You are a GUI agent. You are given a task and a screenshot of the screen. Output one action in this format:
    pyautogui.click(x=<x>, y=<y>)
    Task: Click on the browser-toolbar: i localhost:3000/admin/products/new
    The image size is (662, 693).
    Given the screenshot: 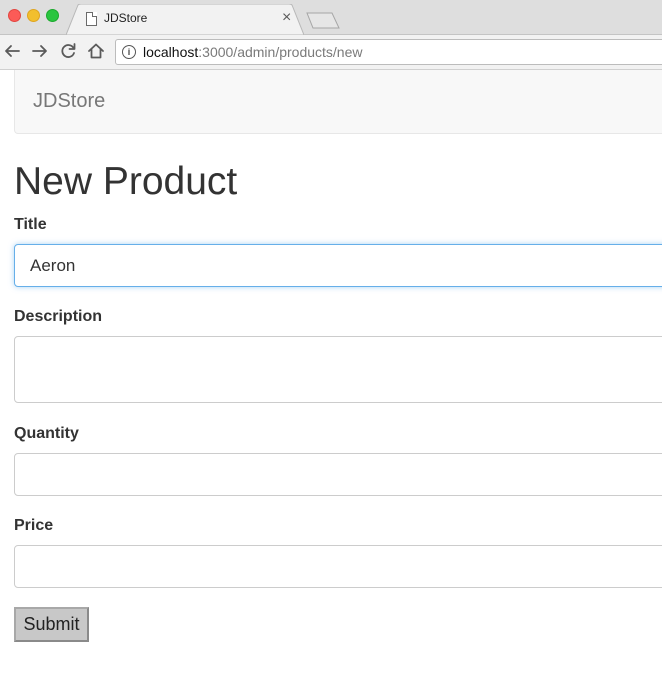 What is the action you would take?
    pyautogui.click(x=331, y=52)
    